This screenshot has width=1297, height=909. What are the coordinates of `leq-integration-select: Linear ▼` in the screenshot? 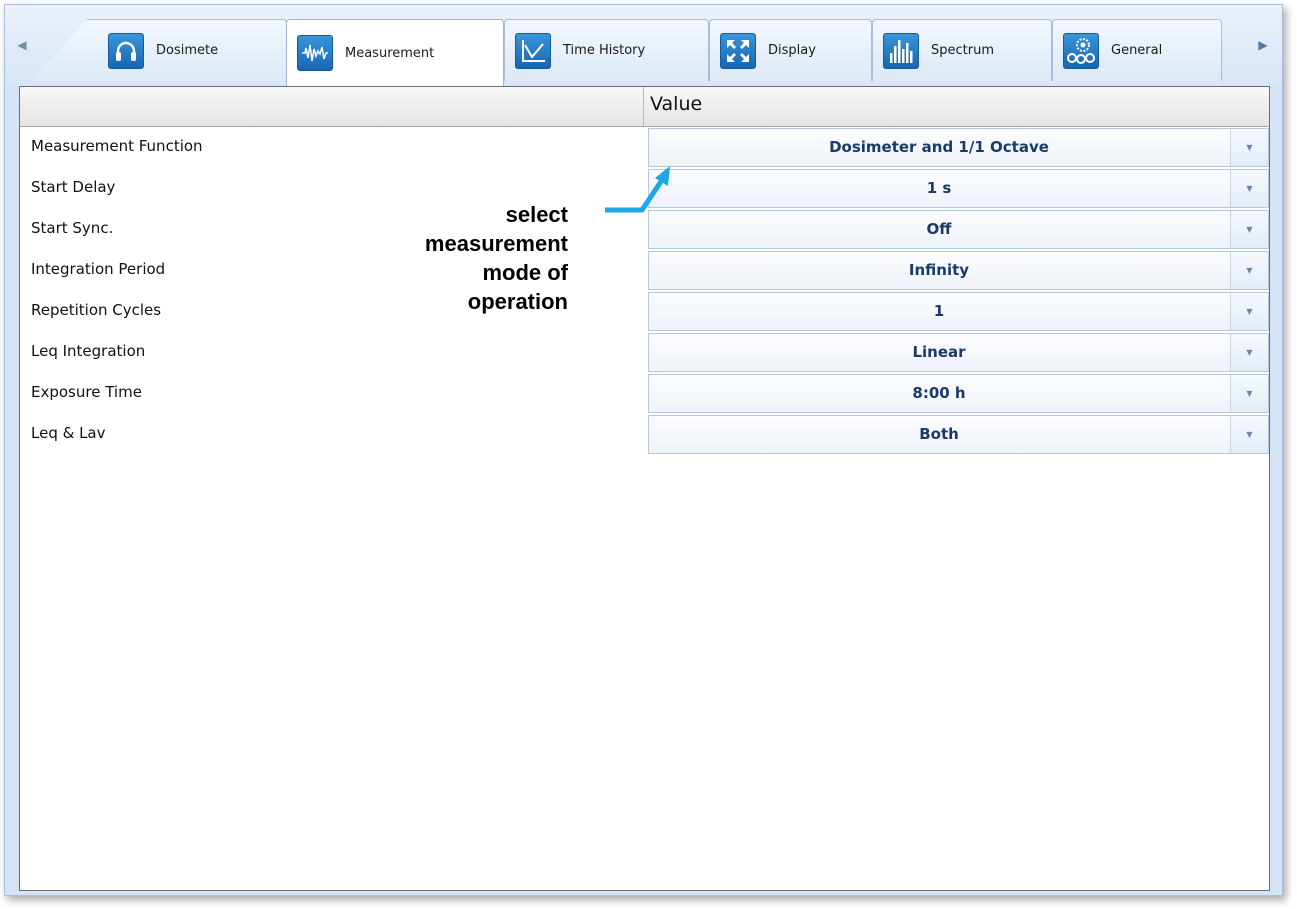 It's located at (958, 352).